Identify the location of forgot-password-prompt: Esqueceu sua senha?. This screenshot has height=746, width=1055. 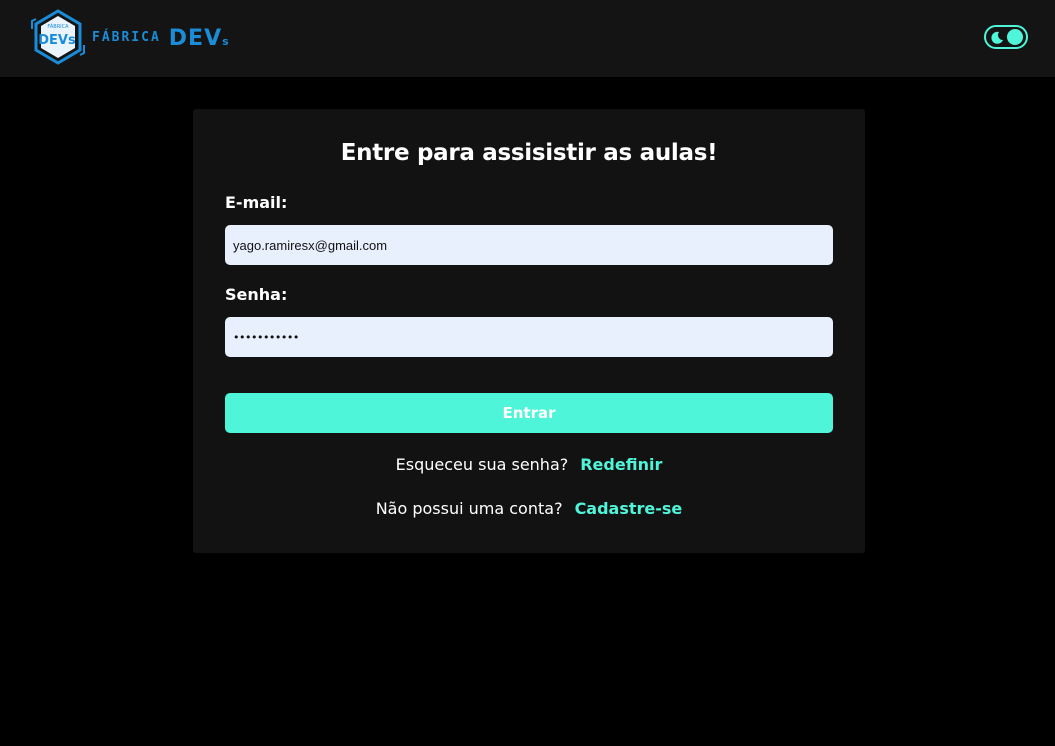
(482, 464).